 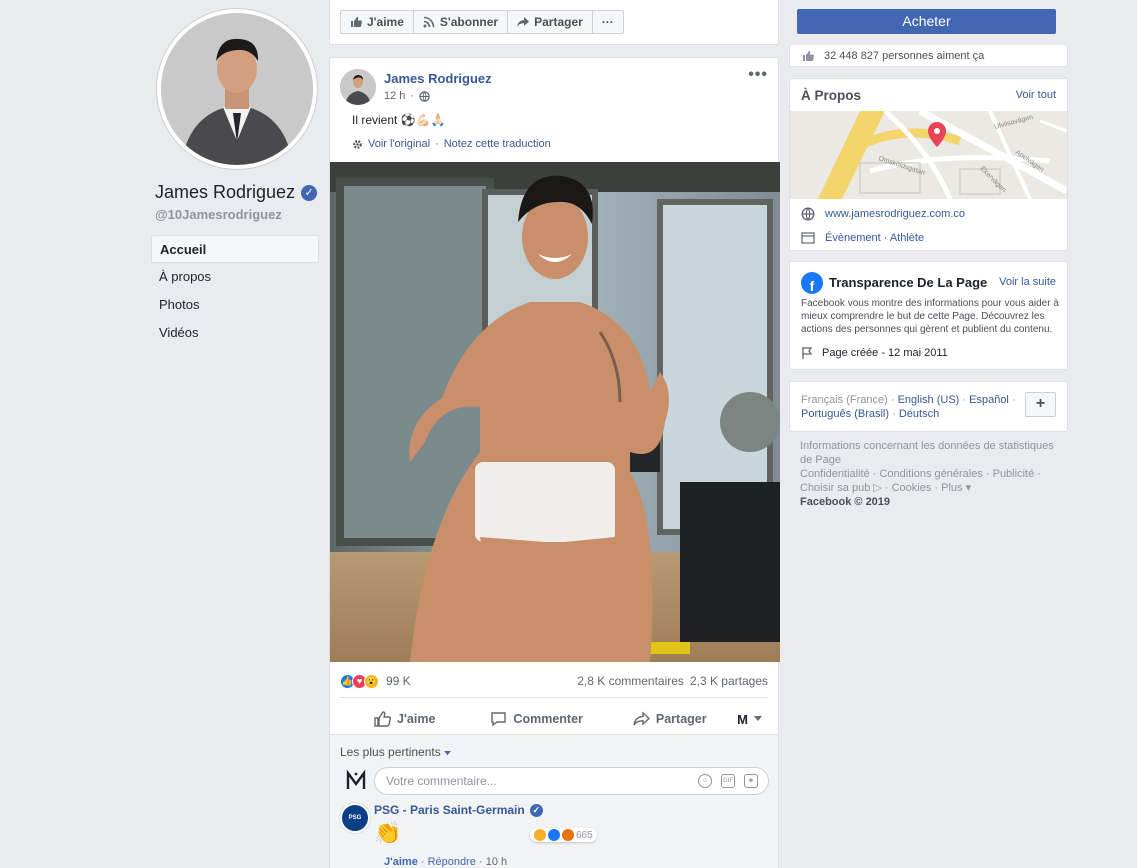 I want to click on comment-input: Votre commentaire... ☺ GIF ☻, so click(x=571, y=781).